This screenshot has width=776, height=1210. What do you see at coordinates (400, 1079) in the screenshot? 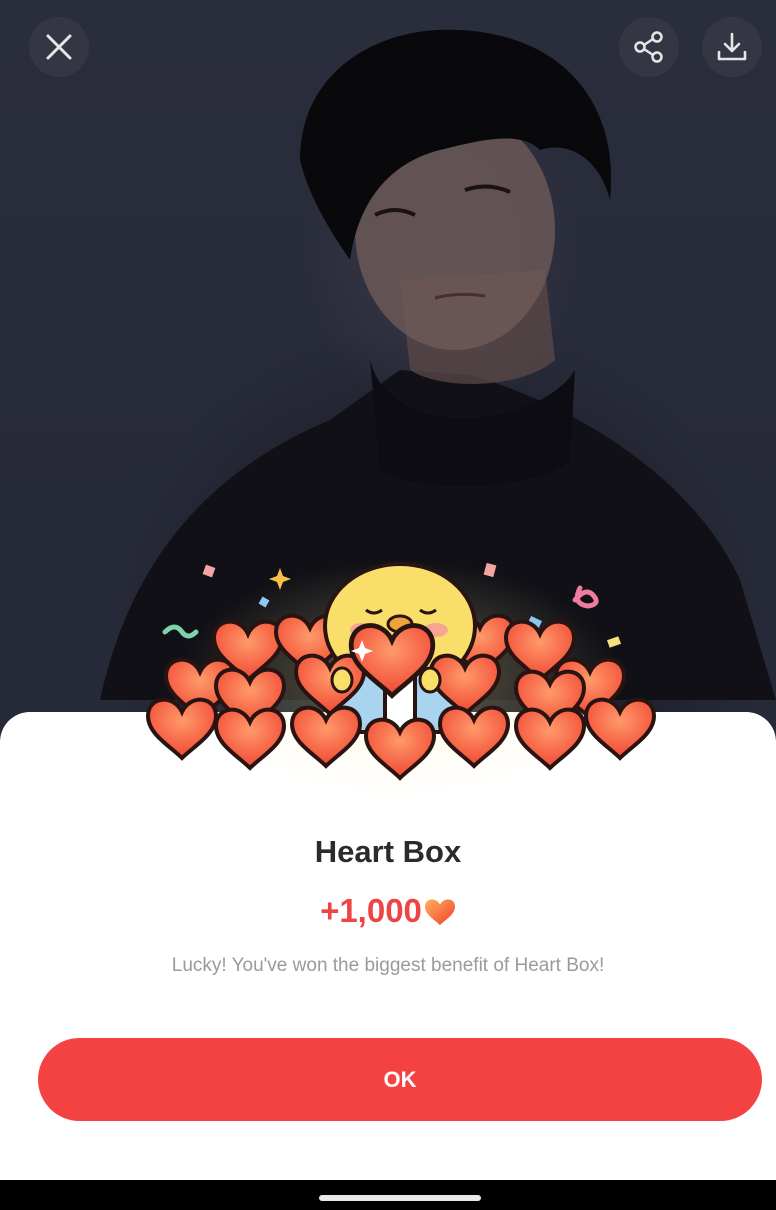
I see `ok-button: OK` at bounding box center [400, 1079].